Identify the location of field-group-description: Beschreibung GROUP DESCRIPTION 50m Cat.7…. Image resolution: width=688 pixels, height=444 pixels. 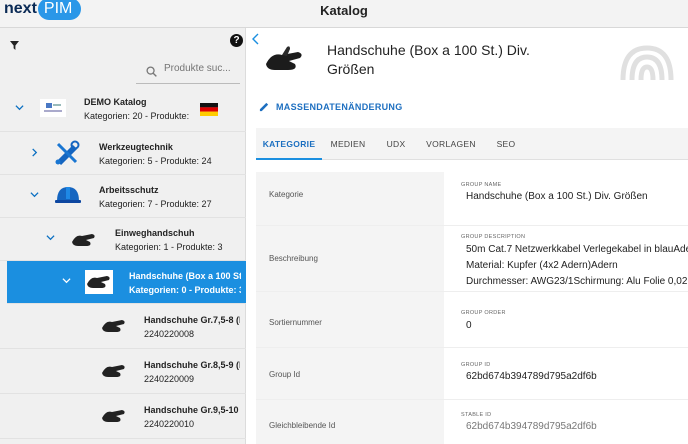
(472, 259).